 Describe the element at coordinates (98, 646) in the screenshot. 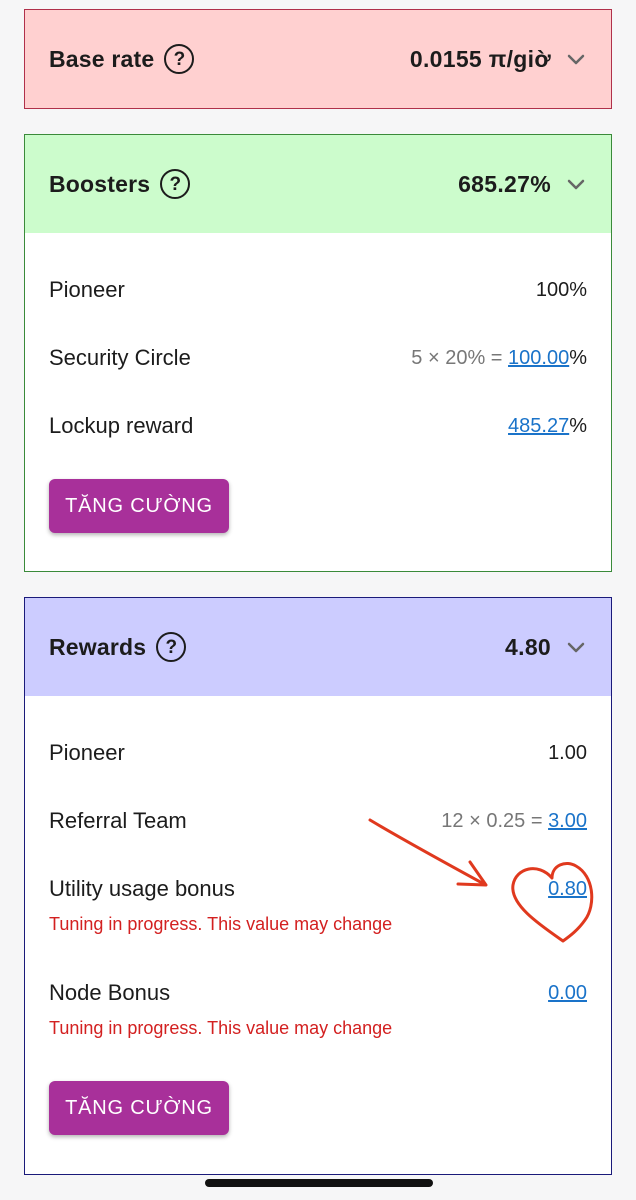

I see `rewards-title: Rewards` at that location.